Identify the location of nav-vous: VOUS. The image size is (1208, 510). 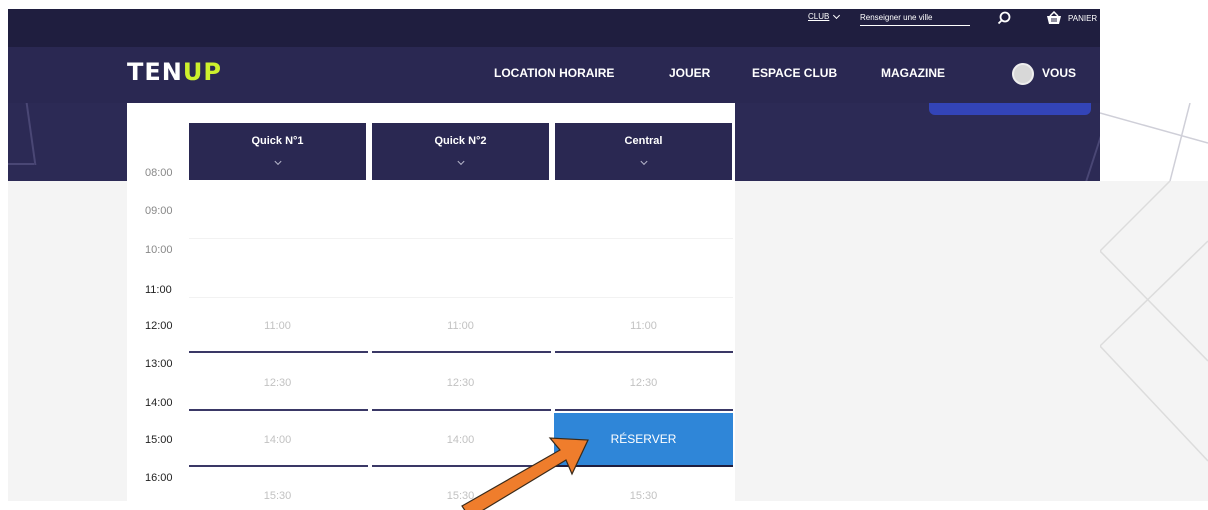
(1059, 73).